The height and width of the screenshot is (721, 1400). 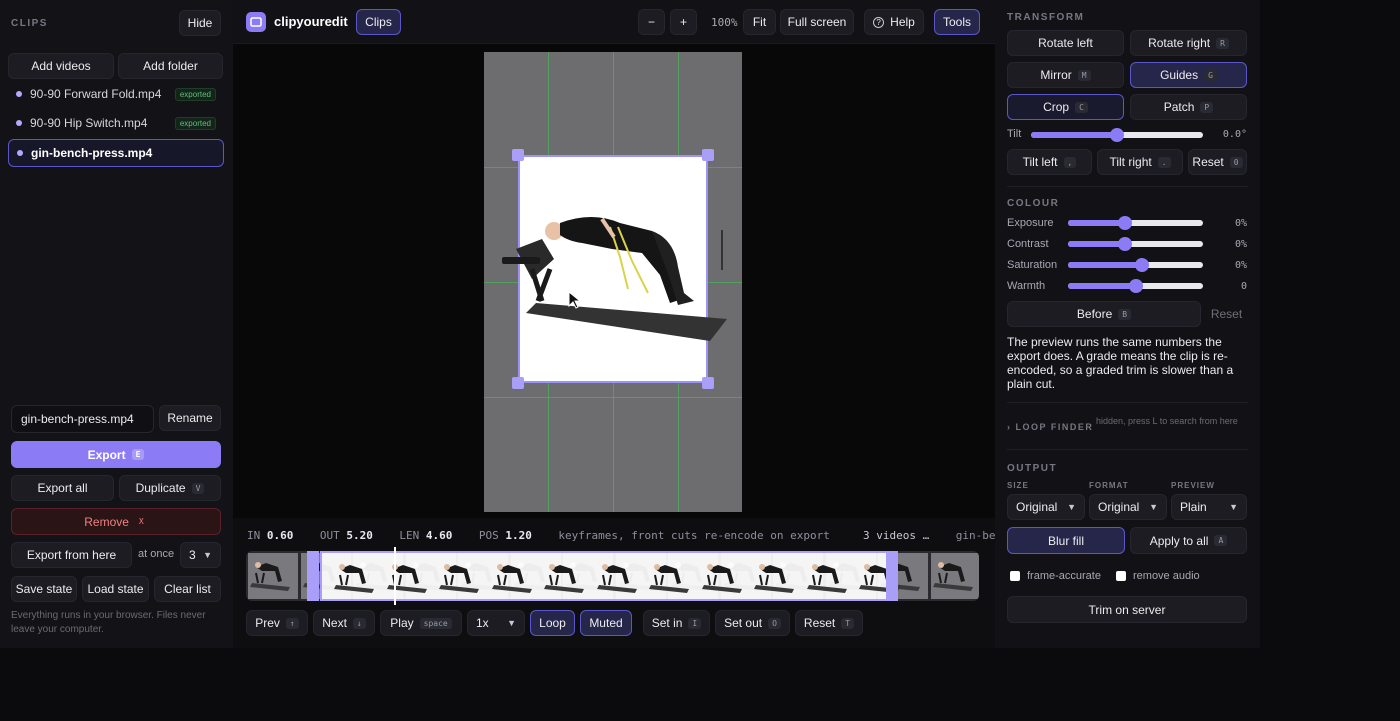 I want to click on add-folder-button: Add folder, so click(x=170, y=66).